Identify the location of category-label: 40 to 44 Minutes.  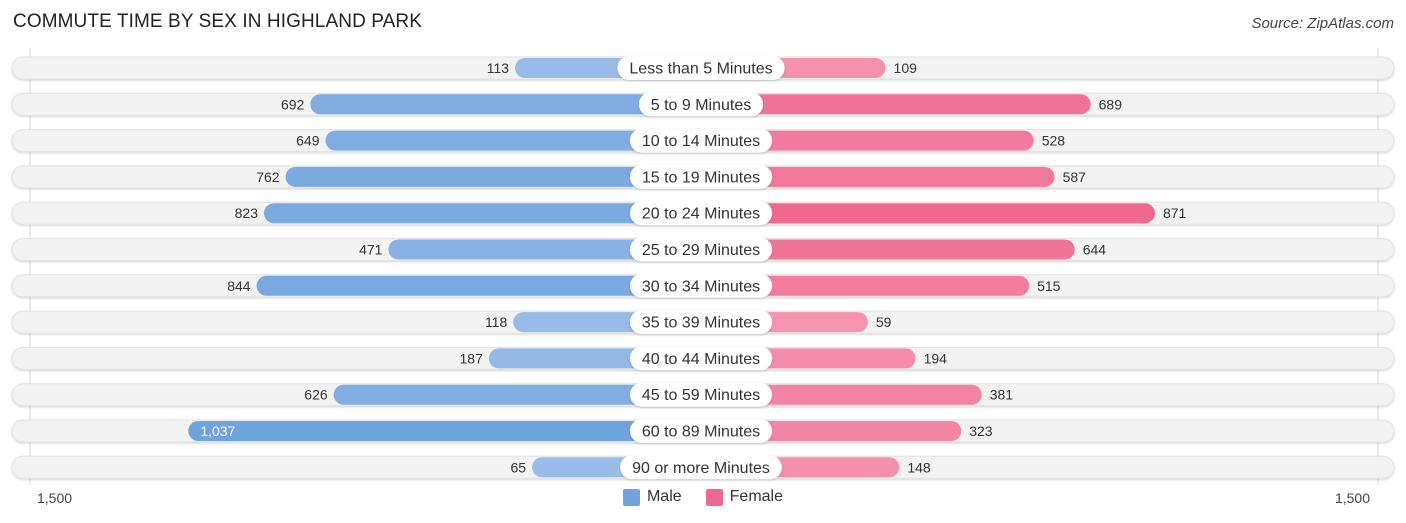
(701, 359).